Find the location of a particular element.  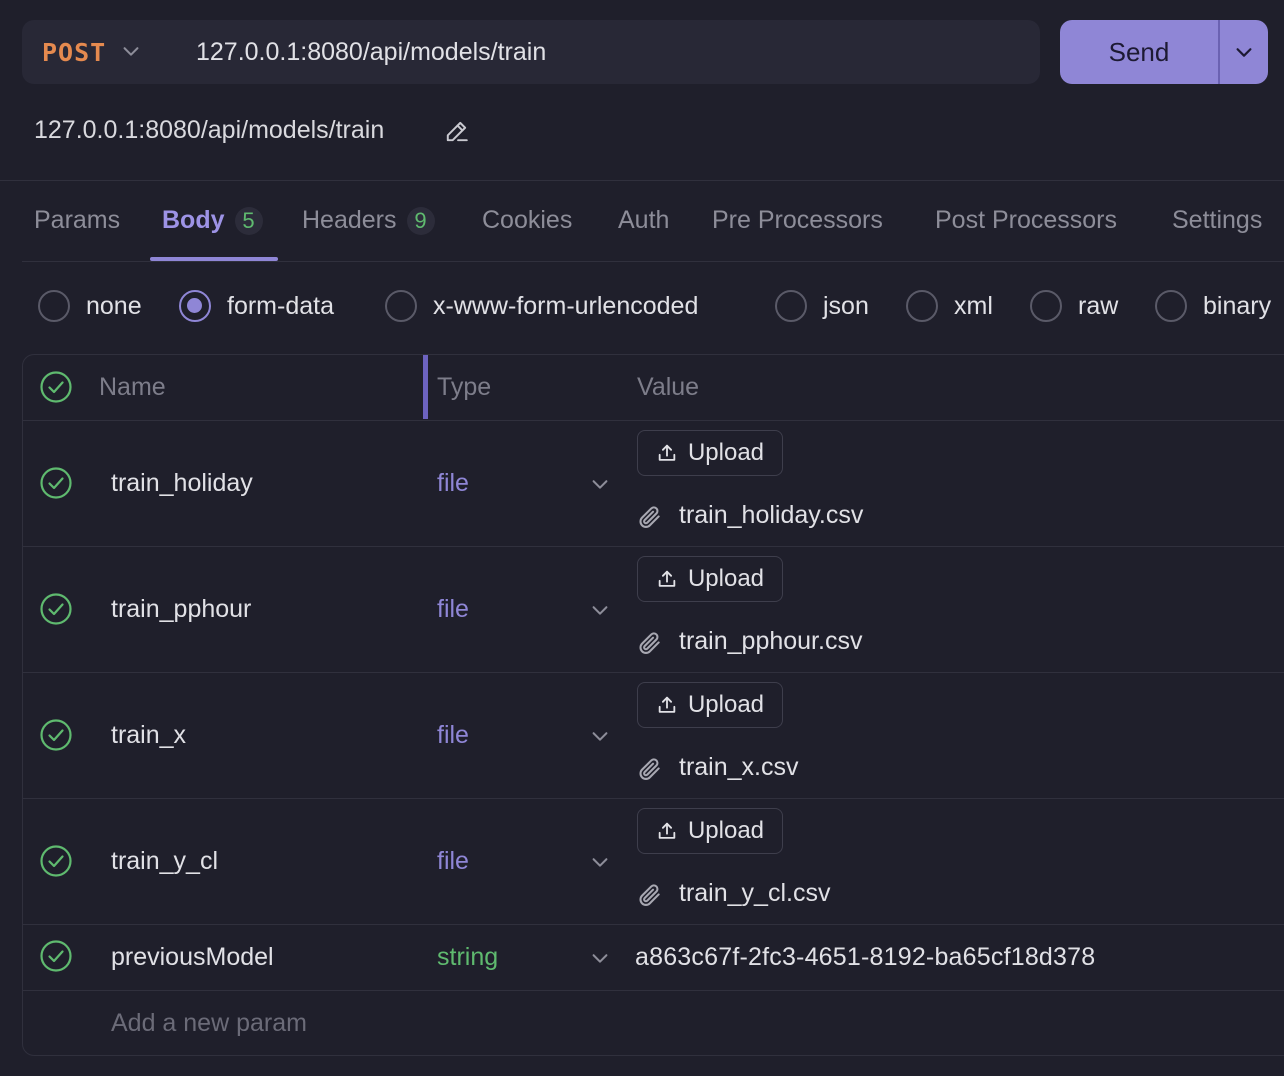

tab-pre-processors: Pre Processors is located at coordinates (797, 220).